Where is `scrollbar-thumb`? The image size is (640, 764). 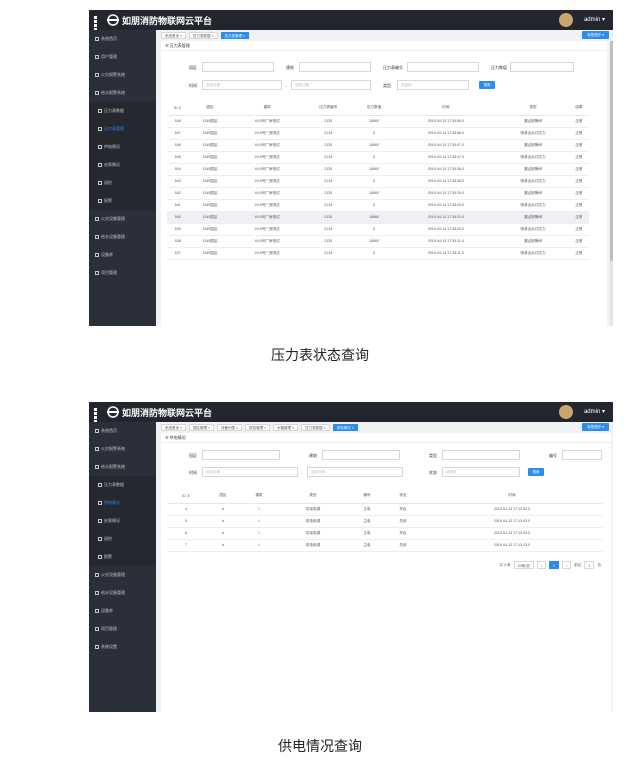
scrollbar-thumb is located at coordinates (611, 151).